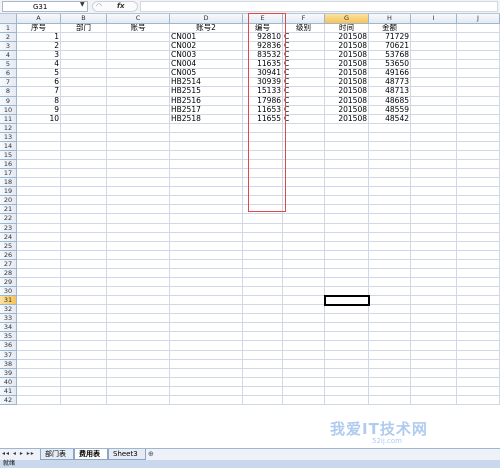  What do you see at coordinates (138, 19) in the screenshot?
I see `column-header-c: C` at bounding box center [138, 19].